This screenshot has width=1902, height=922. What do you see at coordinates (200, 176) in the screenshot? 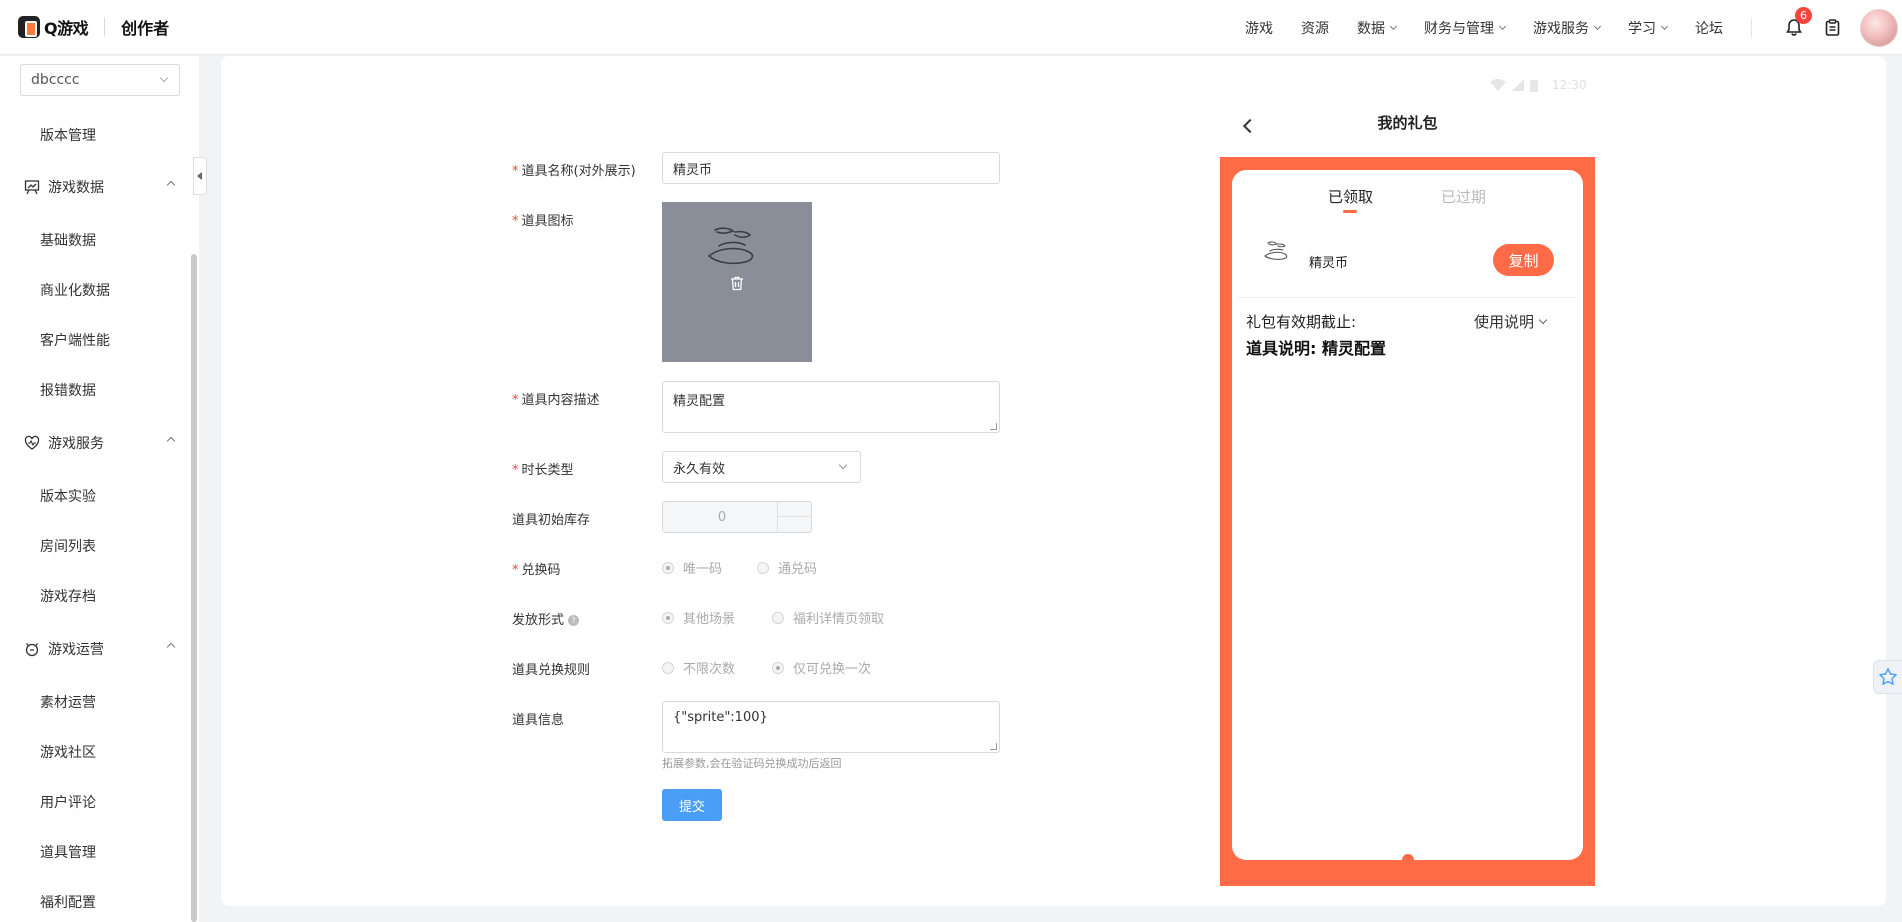
I see `sidebar-collapse-button` at bounding box center [200, 176].